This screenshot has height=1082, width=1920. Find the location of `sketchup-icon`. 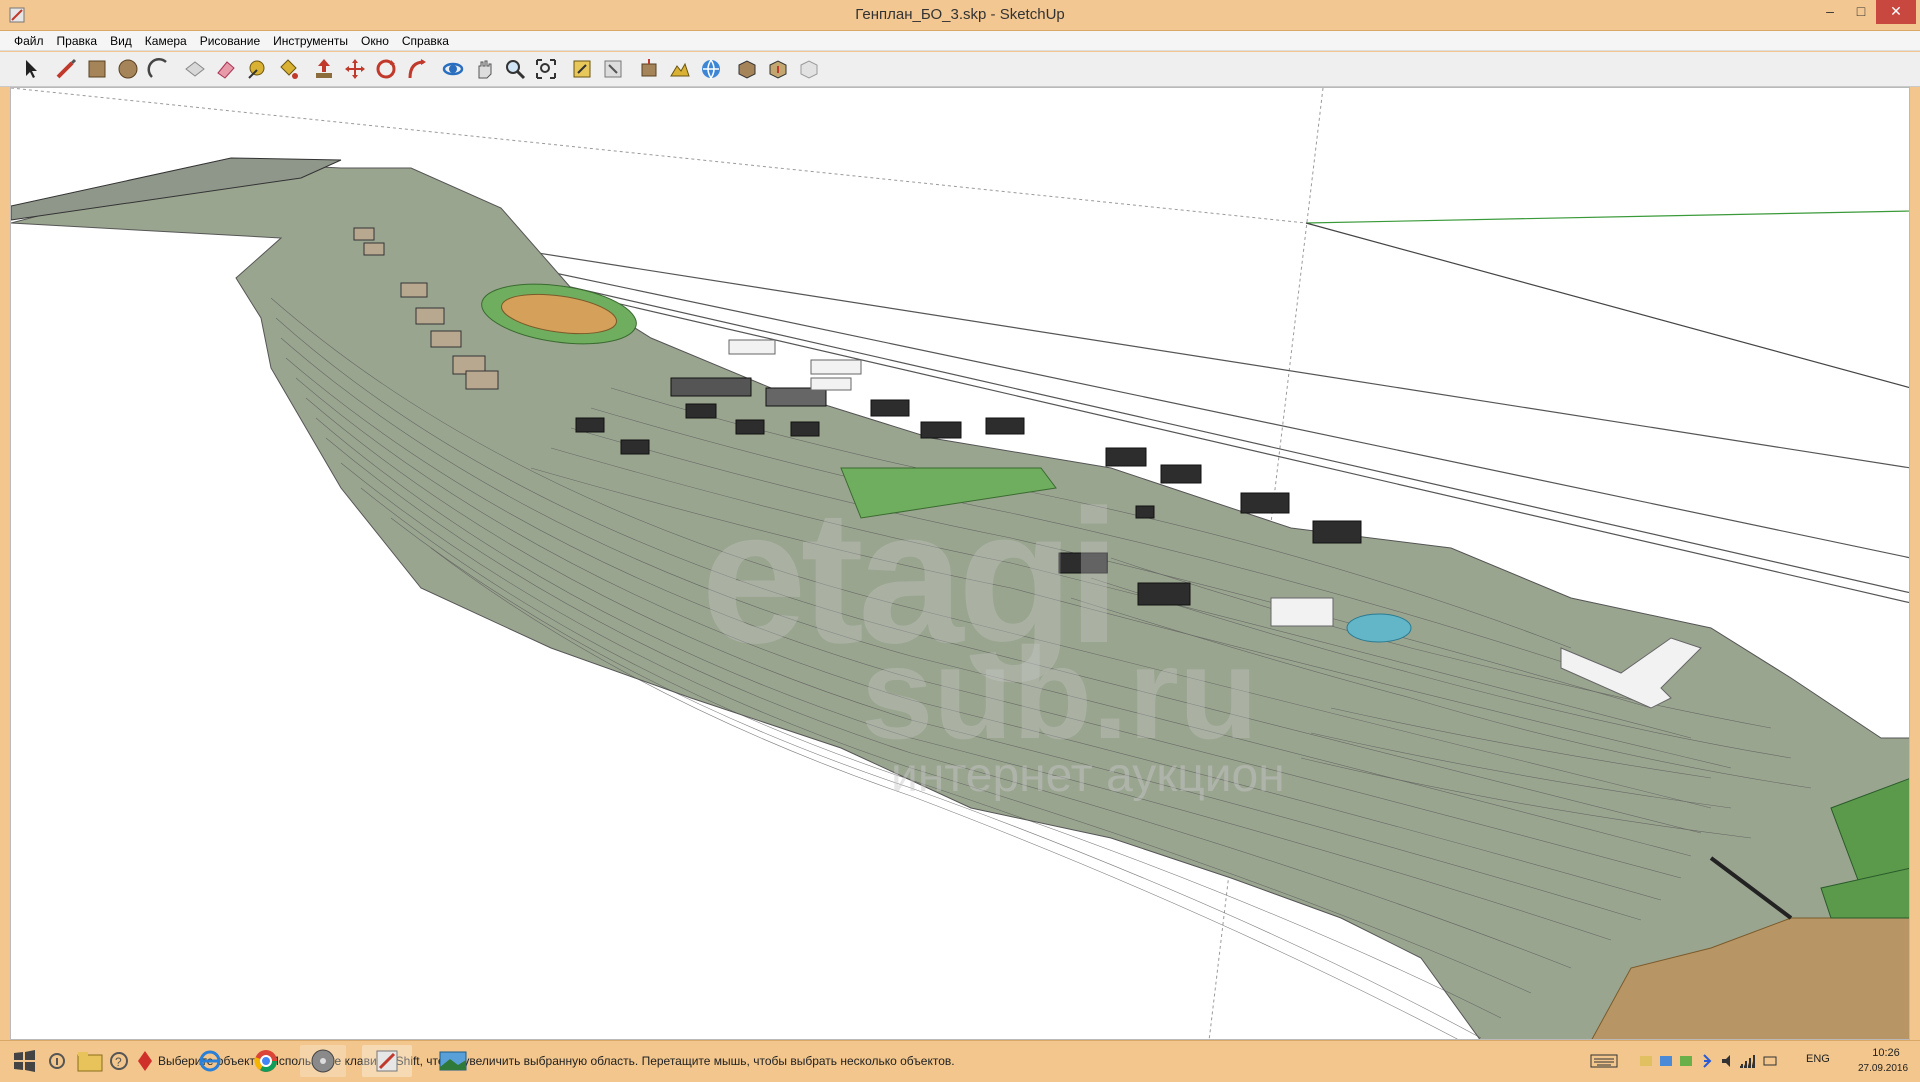

sketchup-icon is located at coordinates (387, 1065).